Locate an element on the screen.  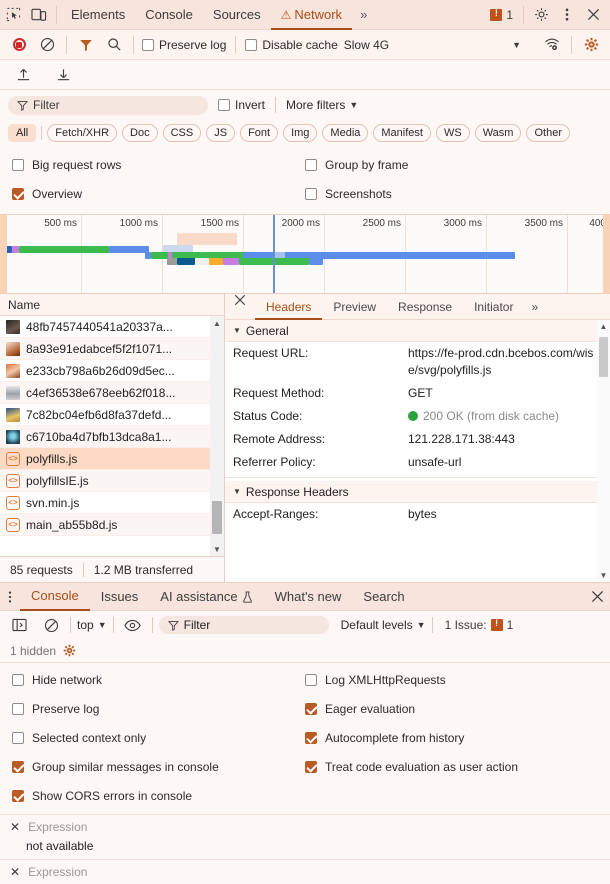
tab-console: Console is located at coordinates (169, 15).